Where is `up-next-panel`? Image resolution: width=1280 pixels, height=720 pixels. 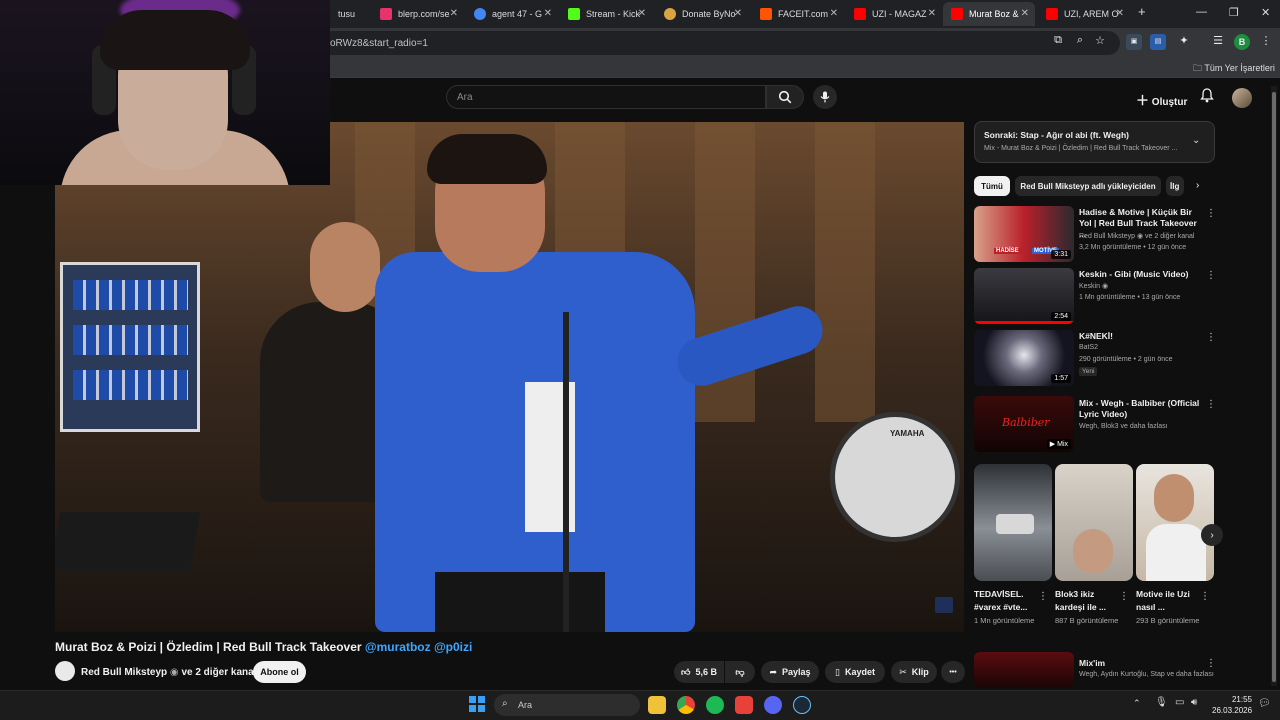
up-next-panel is located at coordinates (1094, 142).